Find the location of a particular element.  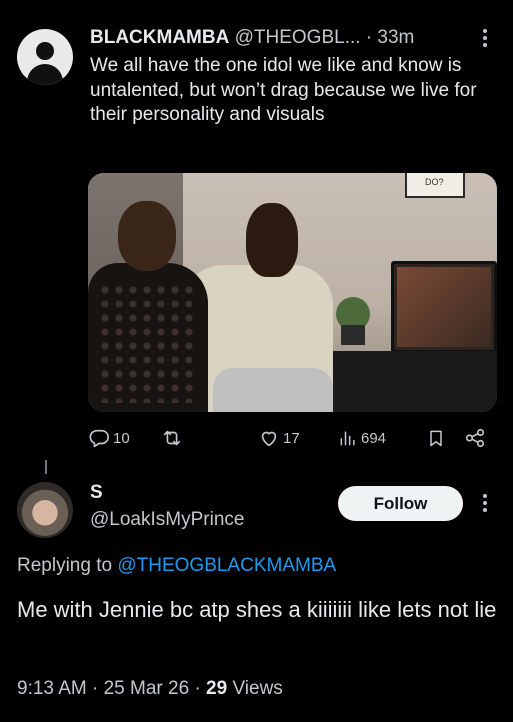

like-count: 17 is located at coordinates (291, 438).